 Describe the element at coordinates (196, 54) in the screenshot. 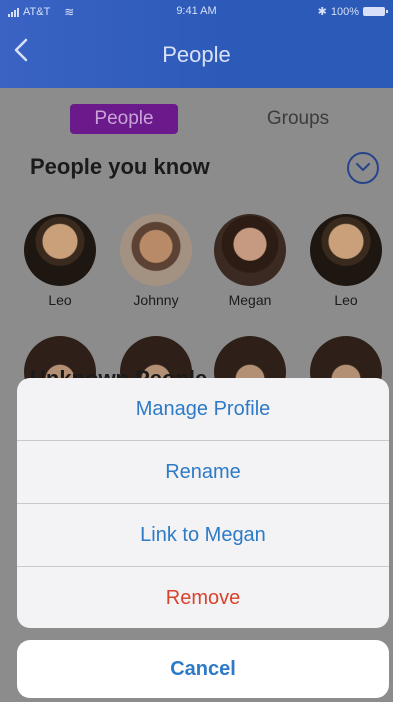

I see `page-title: People` at that location.